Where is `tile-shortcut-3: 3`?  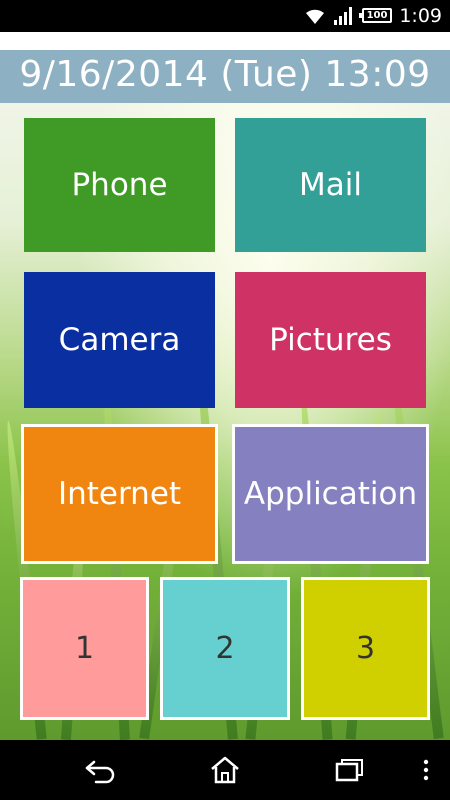
tile-shortcut-3: 3 is located at coordinates (365, 648).